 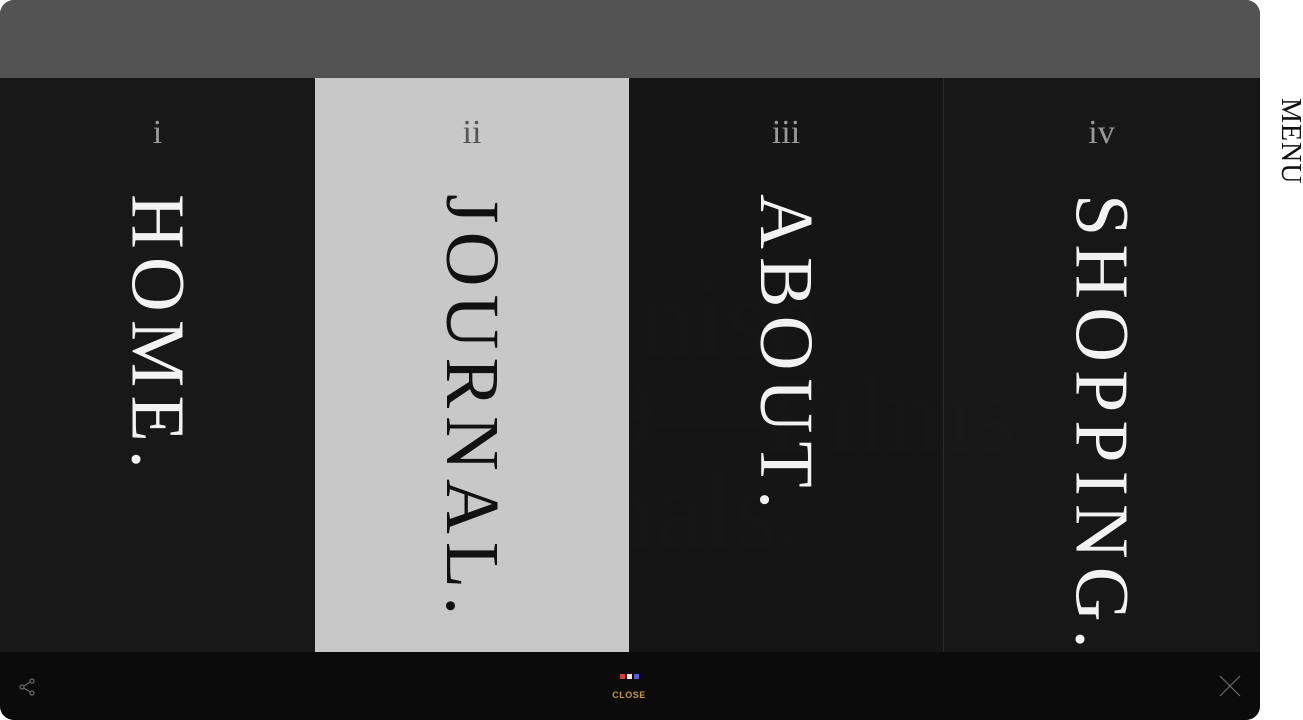 I want to click on menu-item-label: SHOPPING., so click(x=1101, y=425).